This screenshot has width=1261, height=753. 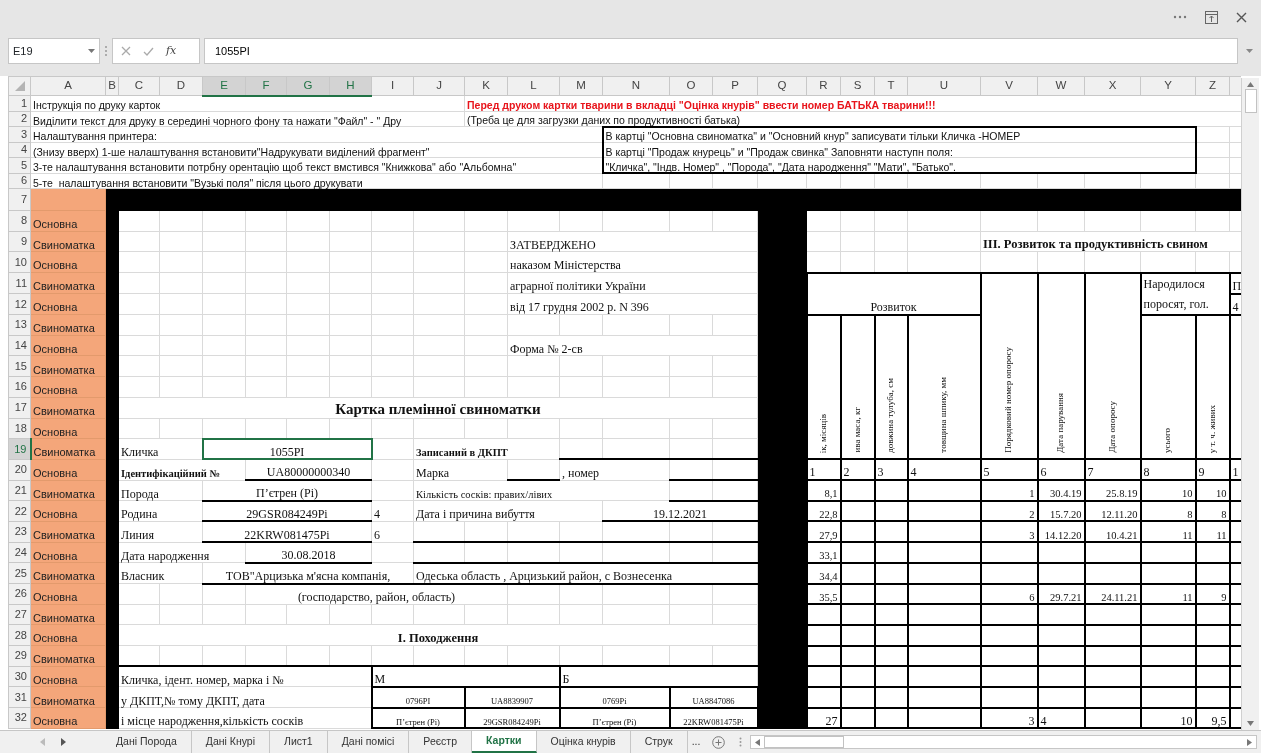 What do you see at coordinates (19, 86) in the screenshot?
I see `select-all-icon` at bounding box center [19, 86].